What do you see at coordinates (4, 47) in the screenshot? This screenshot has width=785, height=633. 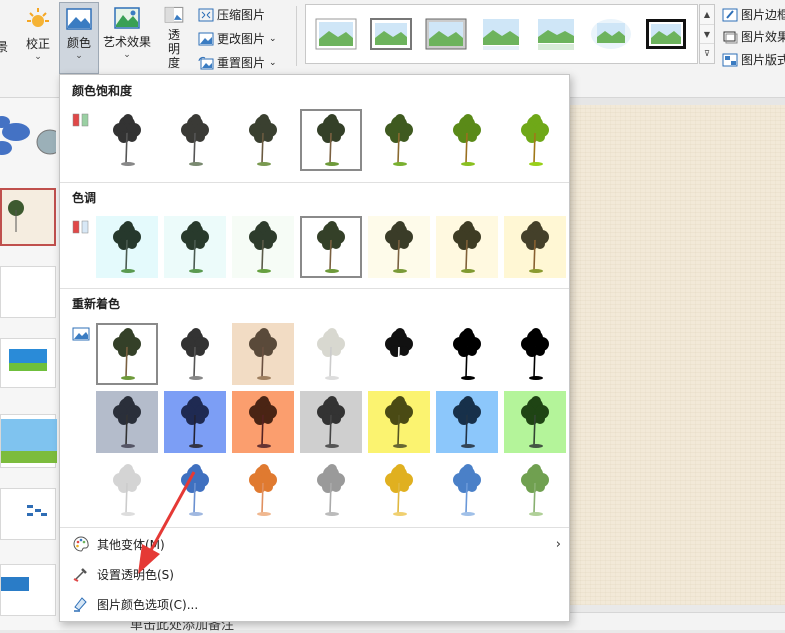 I see `left-edge-label: 景` at bounding box center [4, 47].